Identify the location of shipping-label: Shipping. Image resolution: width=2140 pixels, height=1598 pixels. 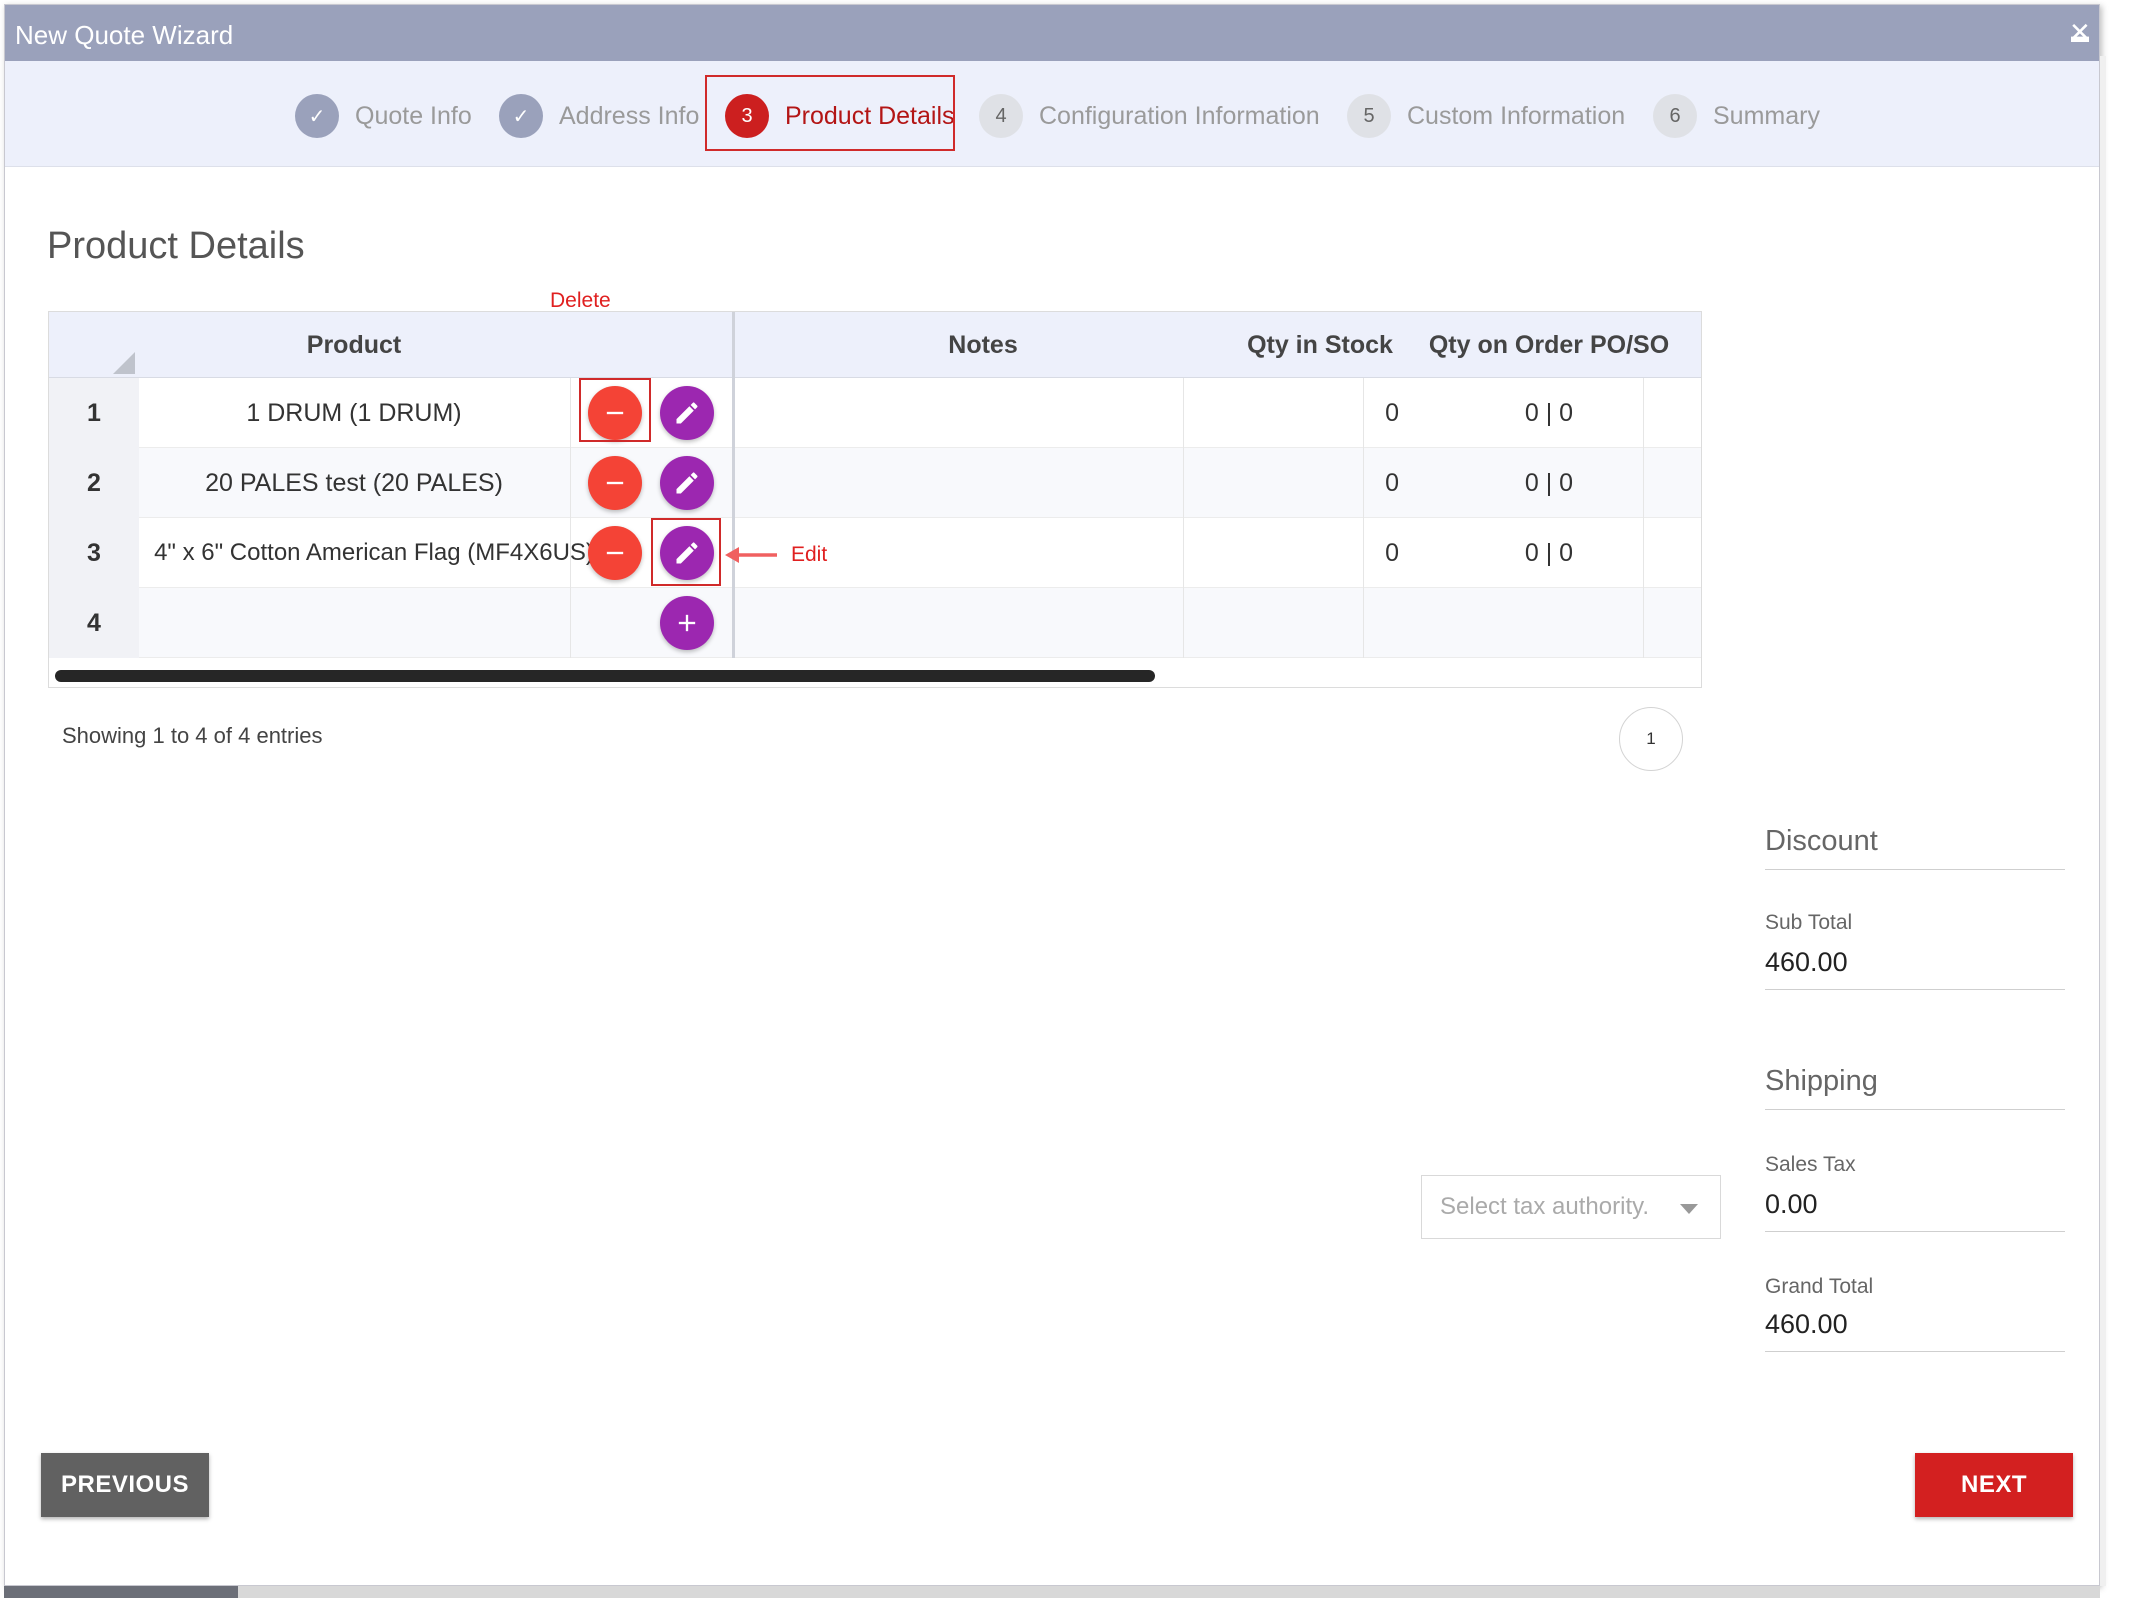
(1821, 1081).